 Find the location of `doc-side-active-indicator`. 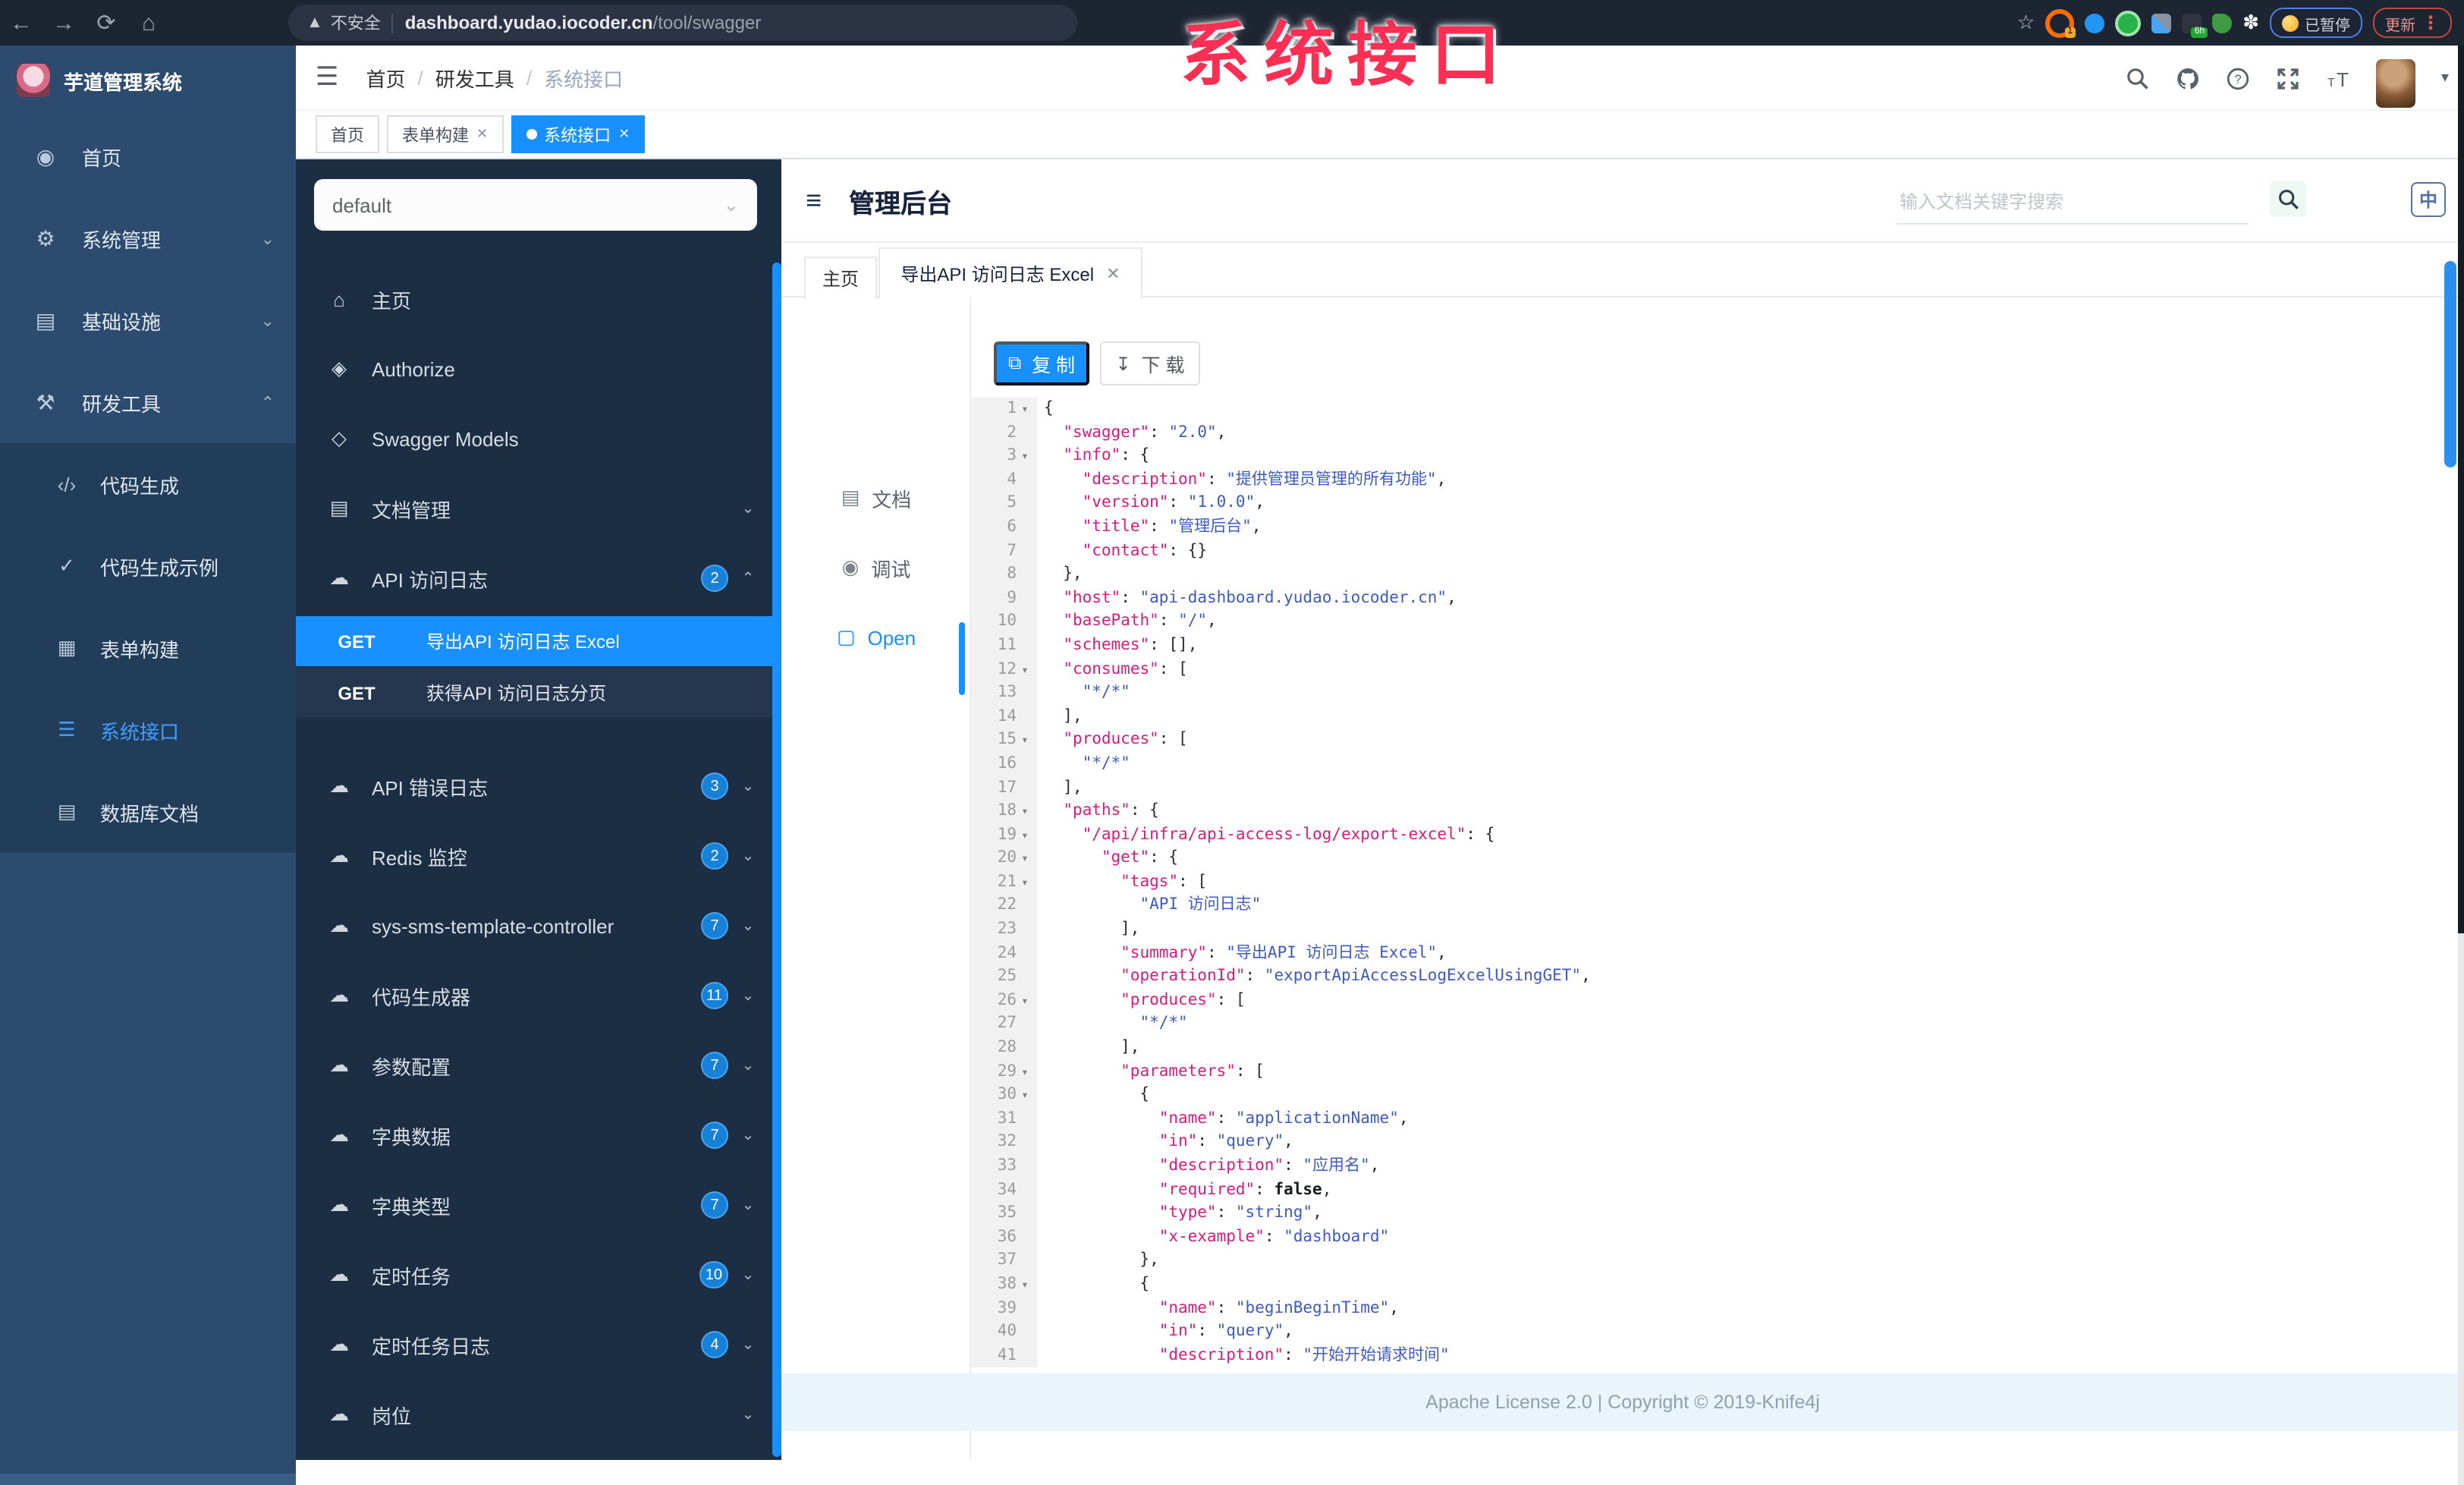

doc-side-active-indicator is located at coordinates (962, 658).